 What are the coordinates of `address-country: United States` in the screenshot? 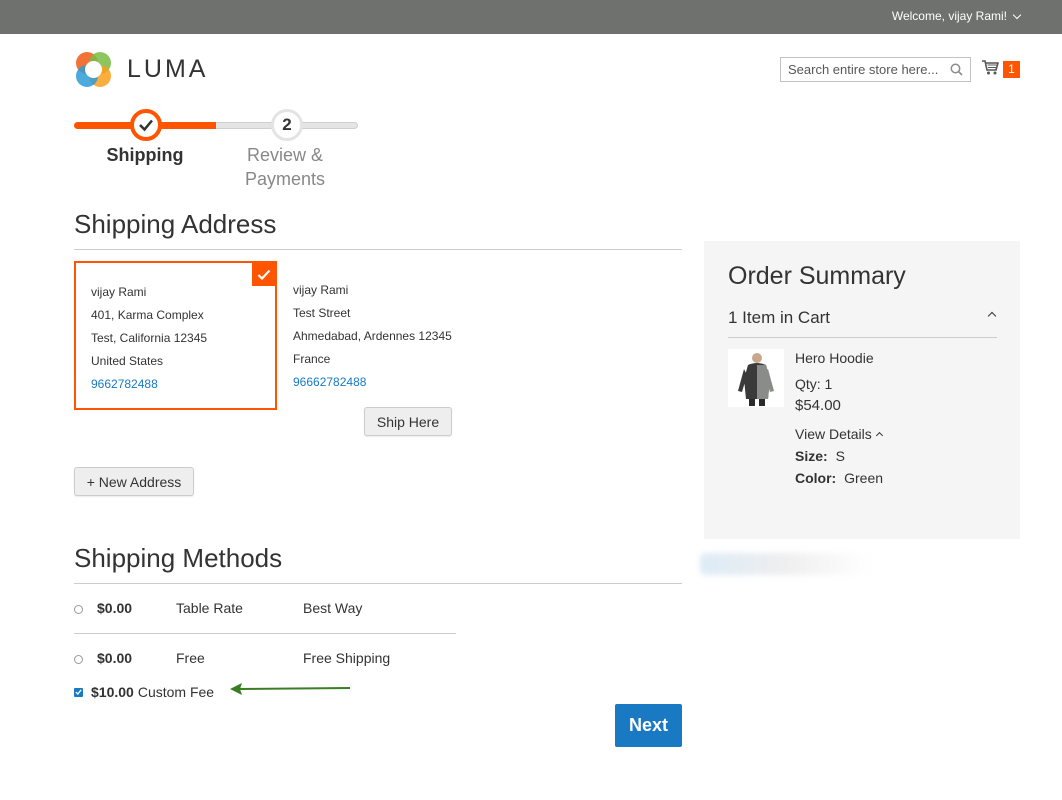 It's located at (127, 361).